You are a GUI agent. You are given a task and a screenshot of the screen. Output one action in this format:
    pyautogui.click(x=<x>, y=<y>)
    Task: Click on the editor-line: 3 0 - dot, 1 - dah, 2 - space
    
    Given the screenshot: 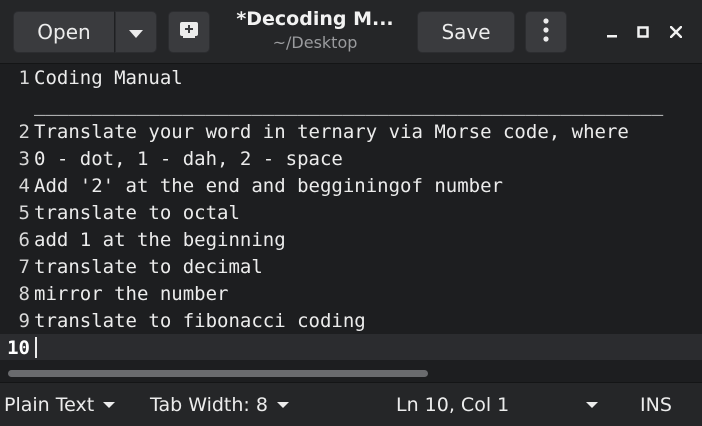 What is the action you would take?
    pyautogui.click(x=351, y=158)
    